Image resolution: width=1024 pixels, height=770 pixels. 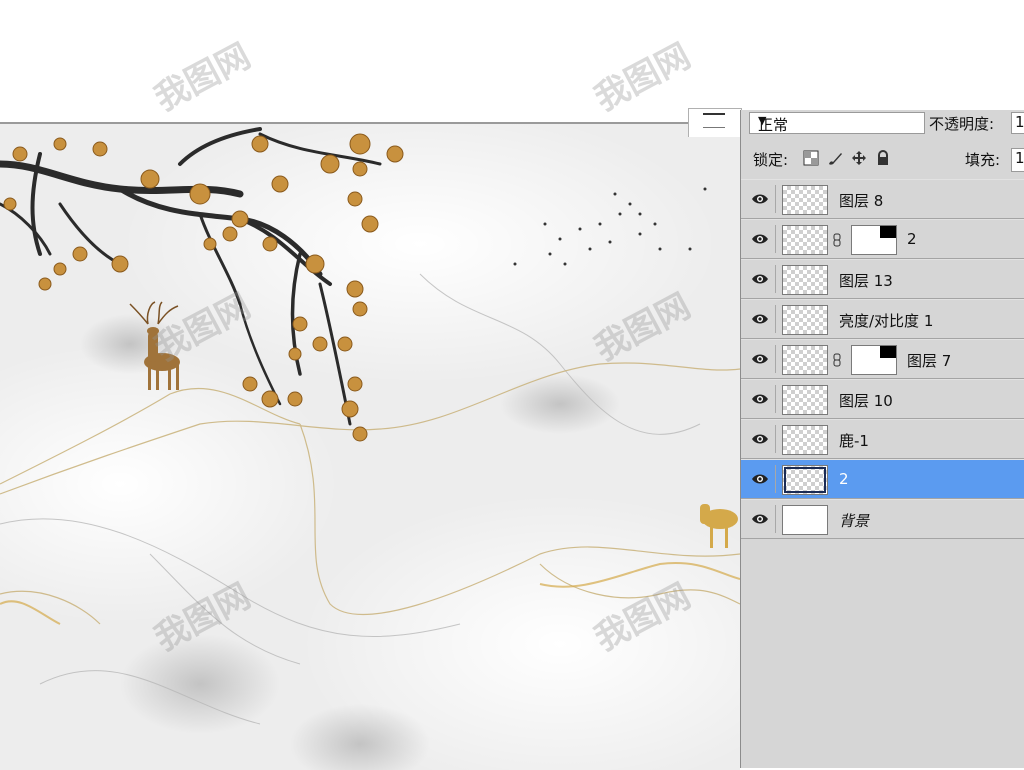 I want to click on lock-row: 锁定: 填充: 1, so click(x=882, y=159).